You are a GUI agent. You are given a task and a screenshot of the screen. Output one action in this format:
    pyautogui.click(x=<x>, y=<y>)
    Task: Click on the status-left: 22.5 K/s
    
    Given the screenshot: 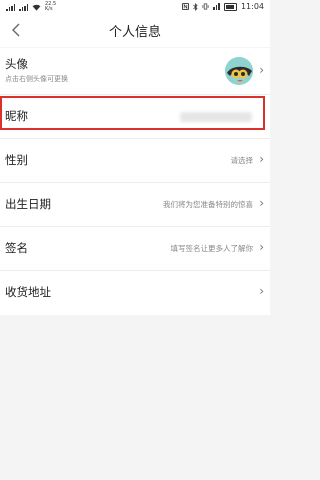 What is the action you would take?
    pyautogui.click(x=31, y=7)
    